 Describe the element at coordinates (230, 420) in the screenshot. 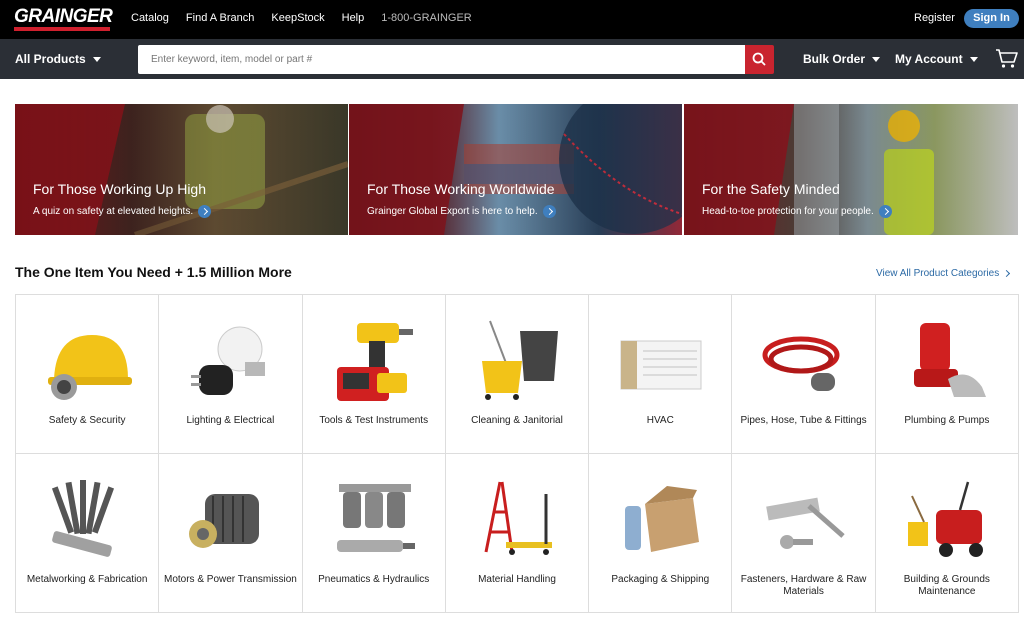

I see `category-label: Lighting & Electrical` at that location.